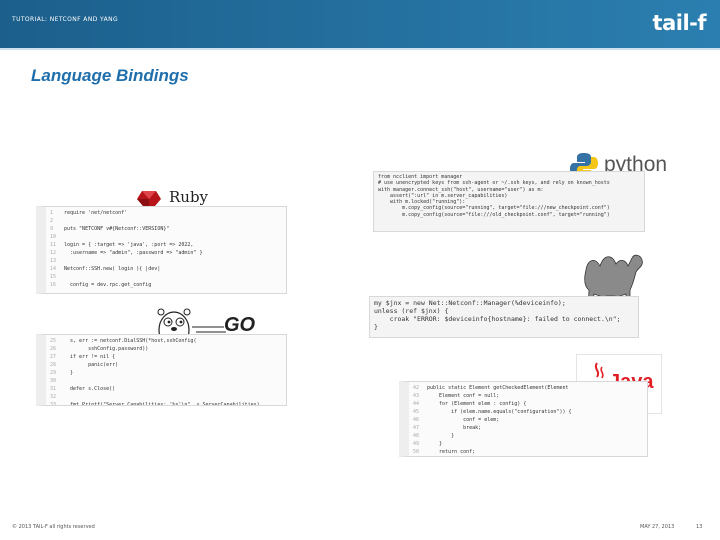 The image size is (720, 540). What do you see at coordinates (528, 404) in the screenshot?
I see `code-line: 44 for (Element elem : config) {` at bounding box center [528, 404].